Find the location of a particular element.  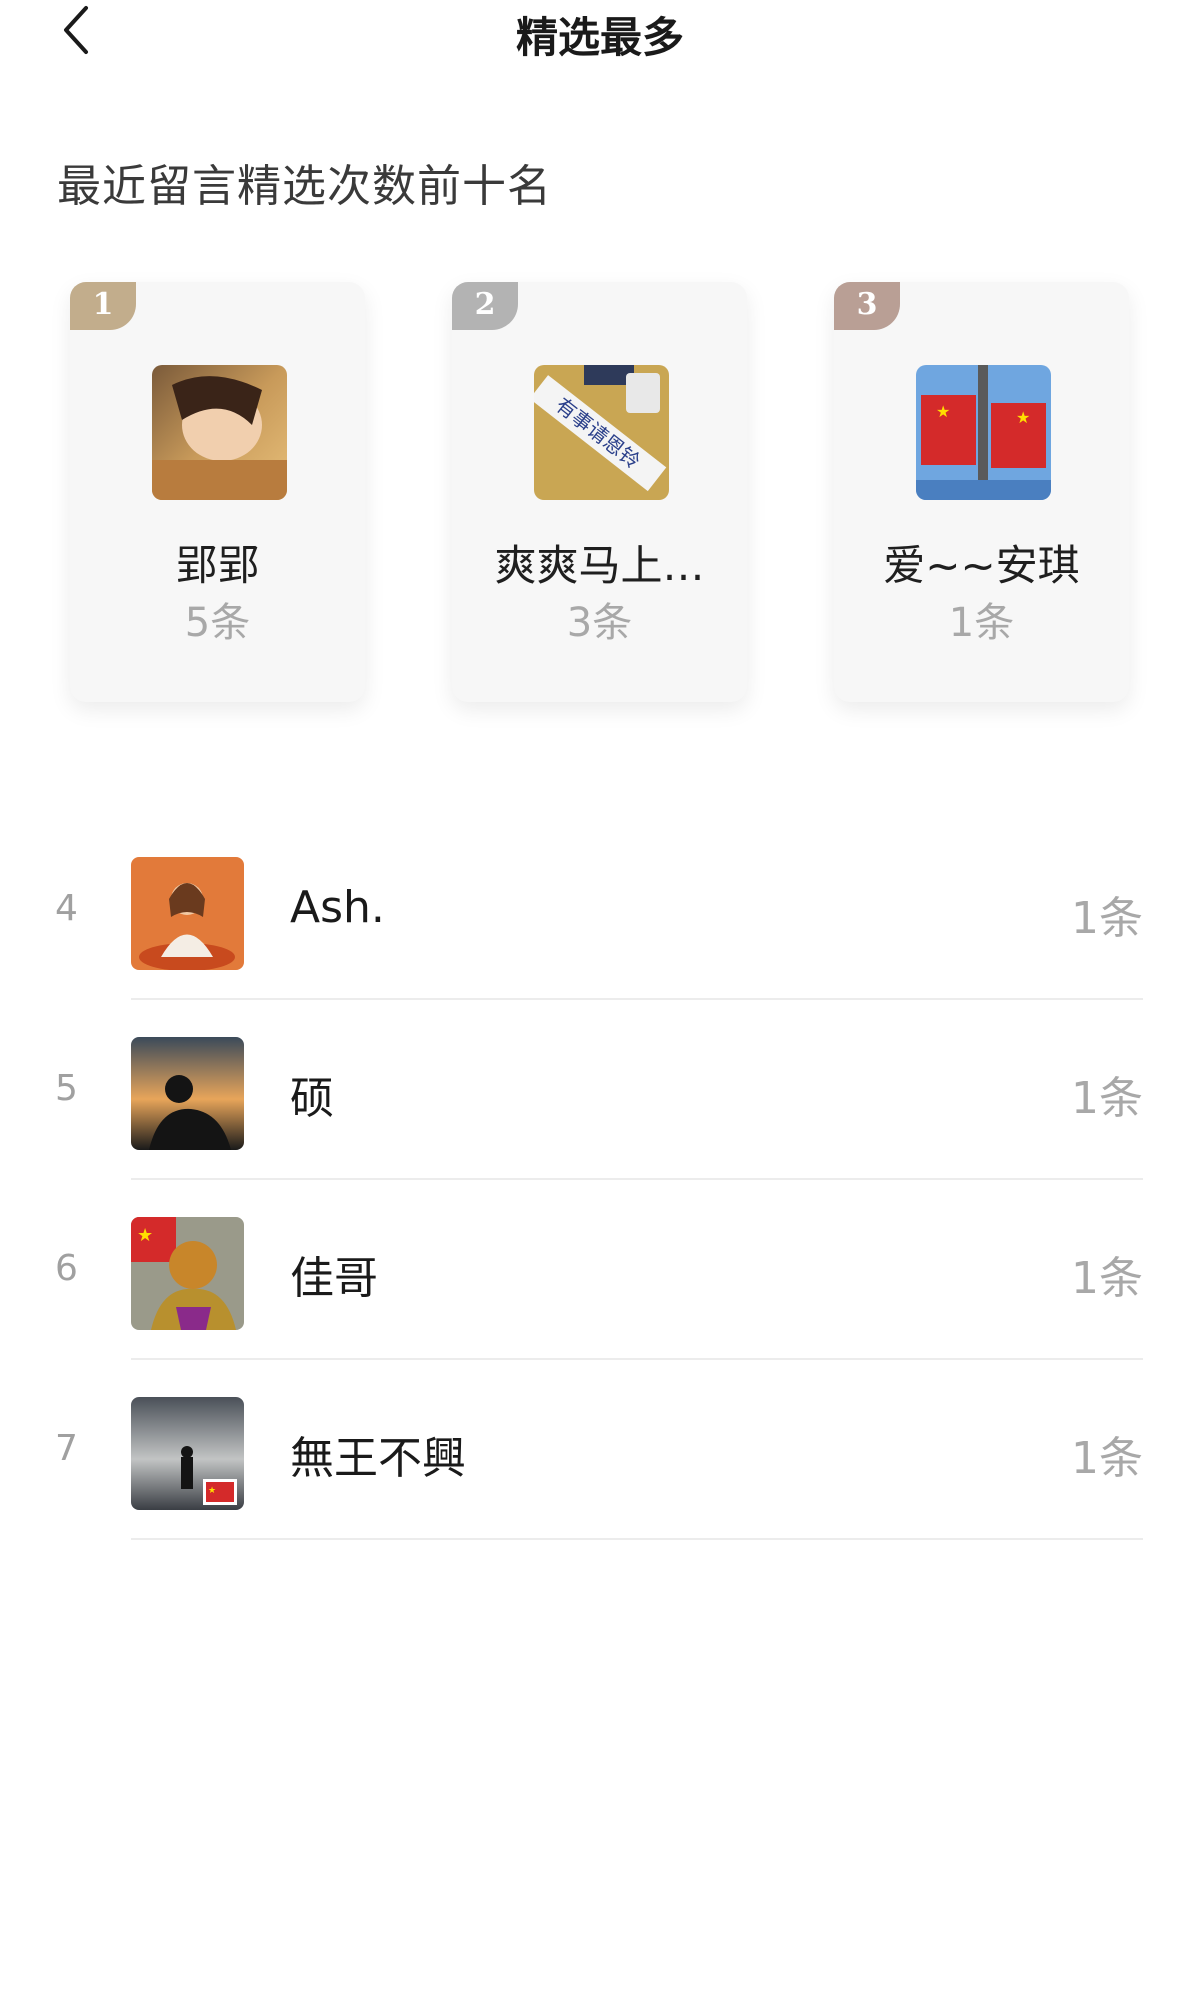

page-title: 精选最多 is located at coordinates (599, 37).